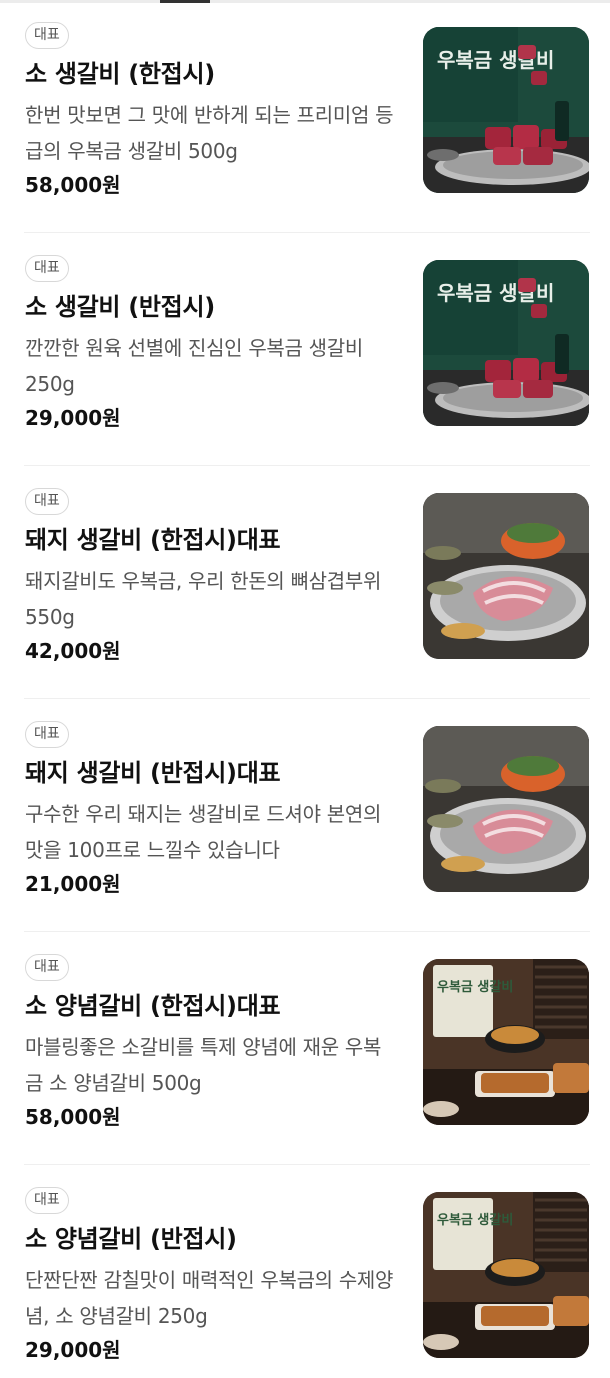 Image resolution: width=610 pixels, height=1378 pixels. What do you see at coordinates (194, 366) in the screenshot?
I see `menu-description: 깐깐한 원육 선별에 진심인 우복금 생갈비 250g` at bounding box center [194, 366].